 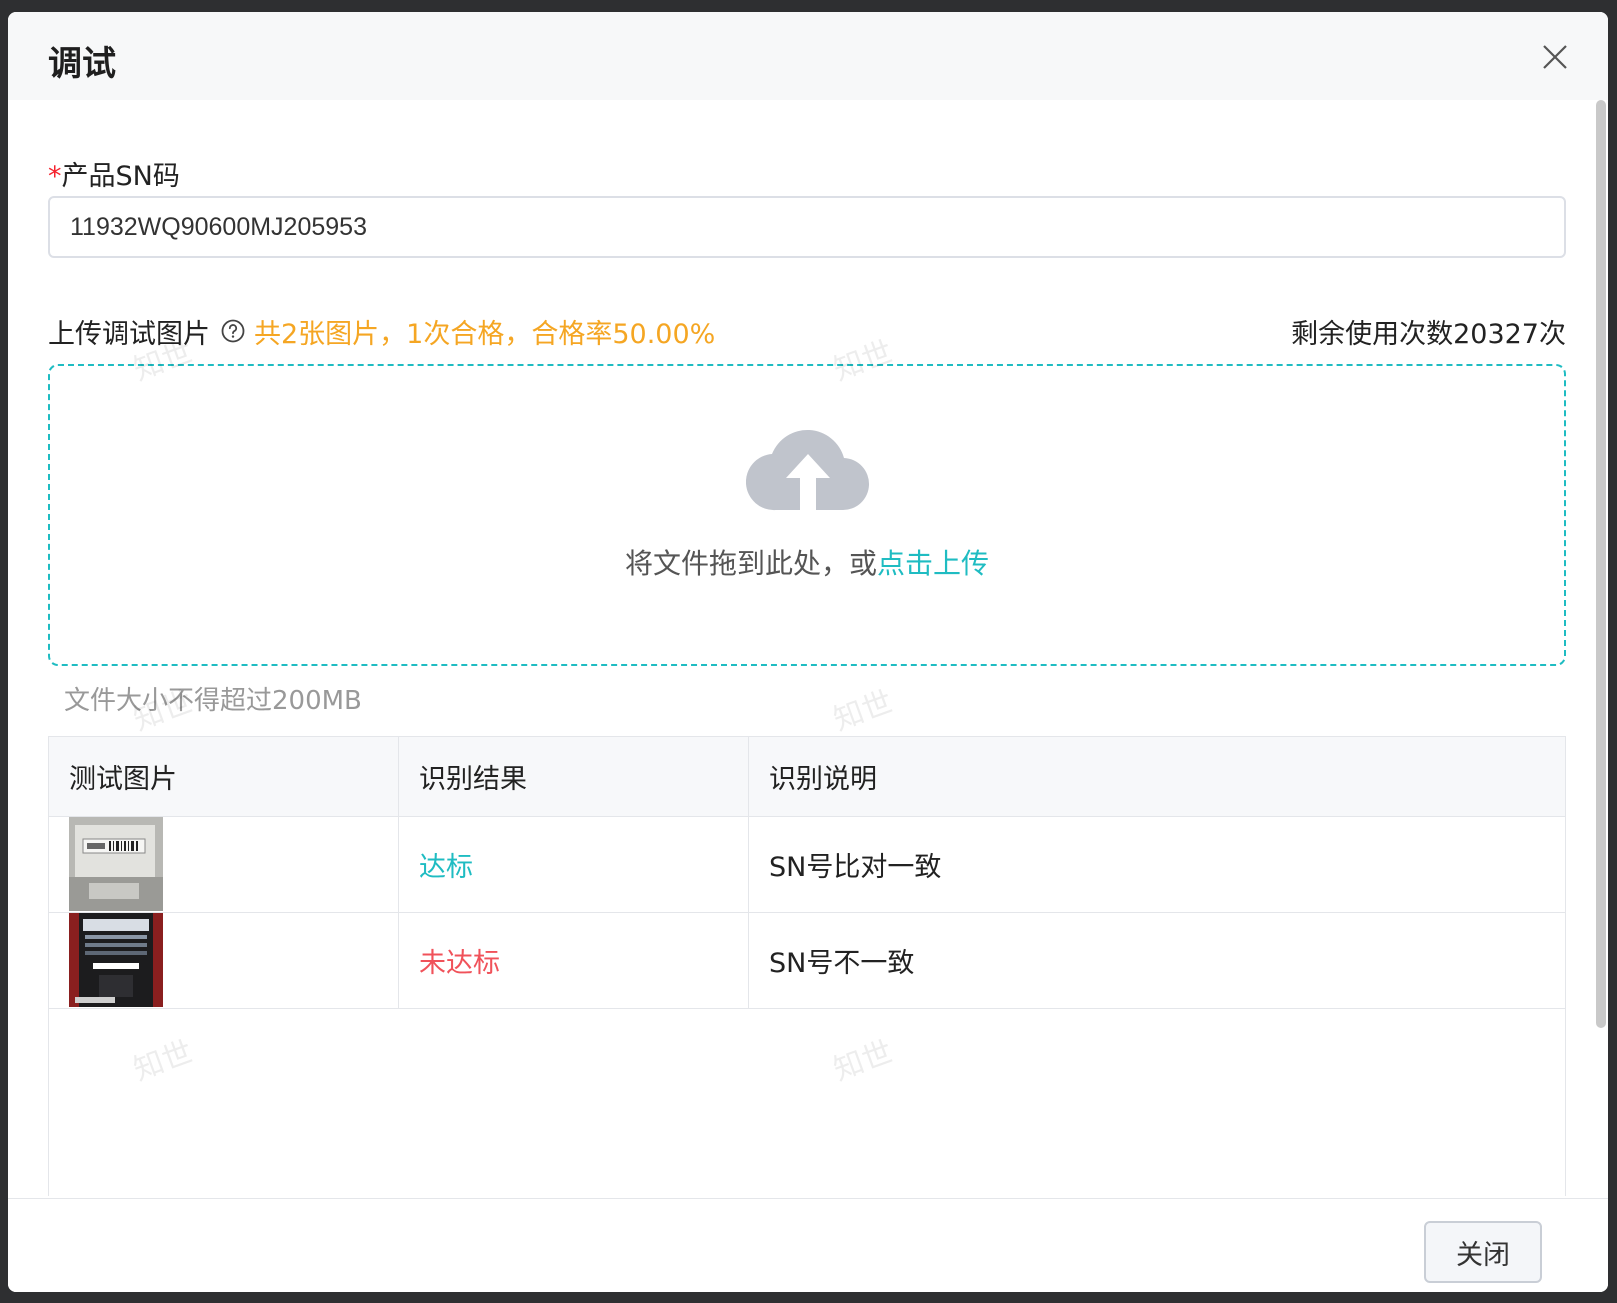 What do you see at coordinates (485, 334) in the screenshot?
I see `upload-stats: 共2张图片，1次合格，合格率50.00%` at bounding box center [485, 334].